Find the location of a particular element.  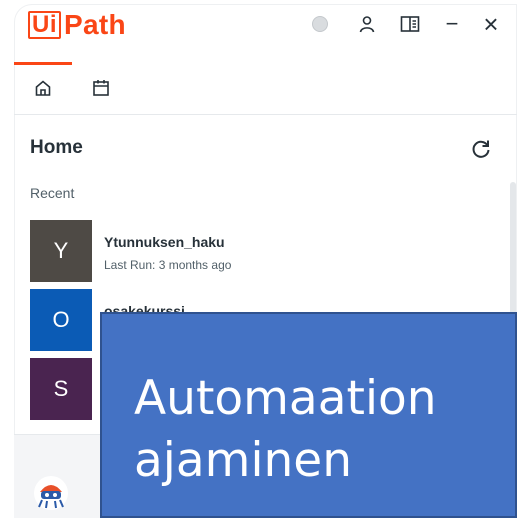

caption-text: Automaation ajaminen is located at coordinates (285, 429).